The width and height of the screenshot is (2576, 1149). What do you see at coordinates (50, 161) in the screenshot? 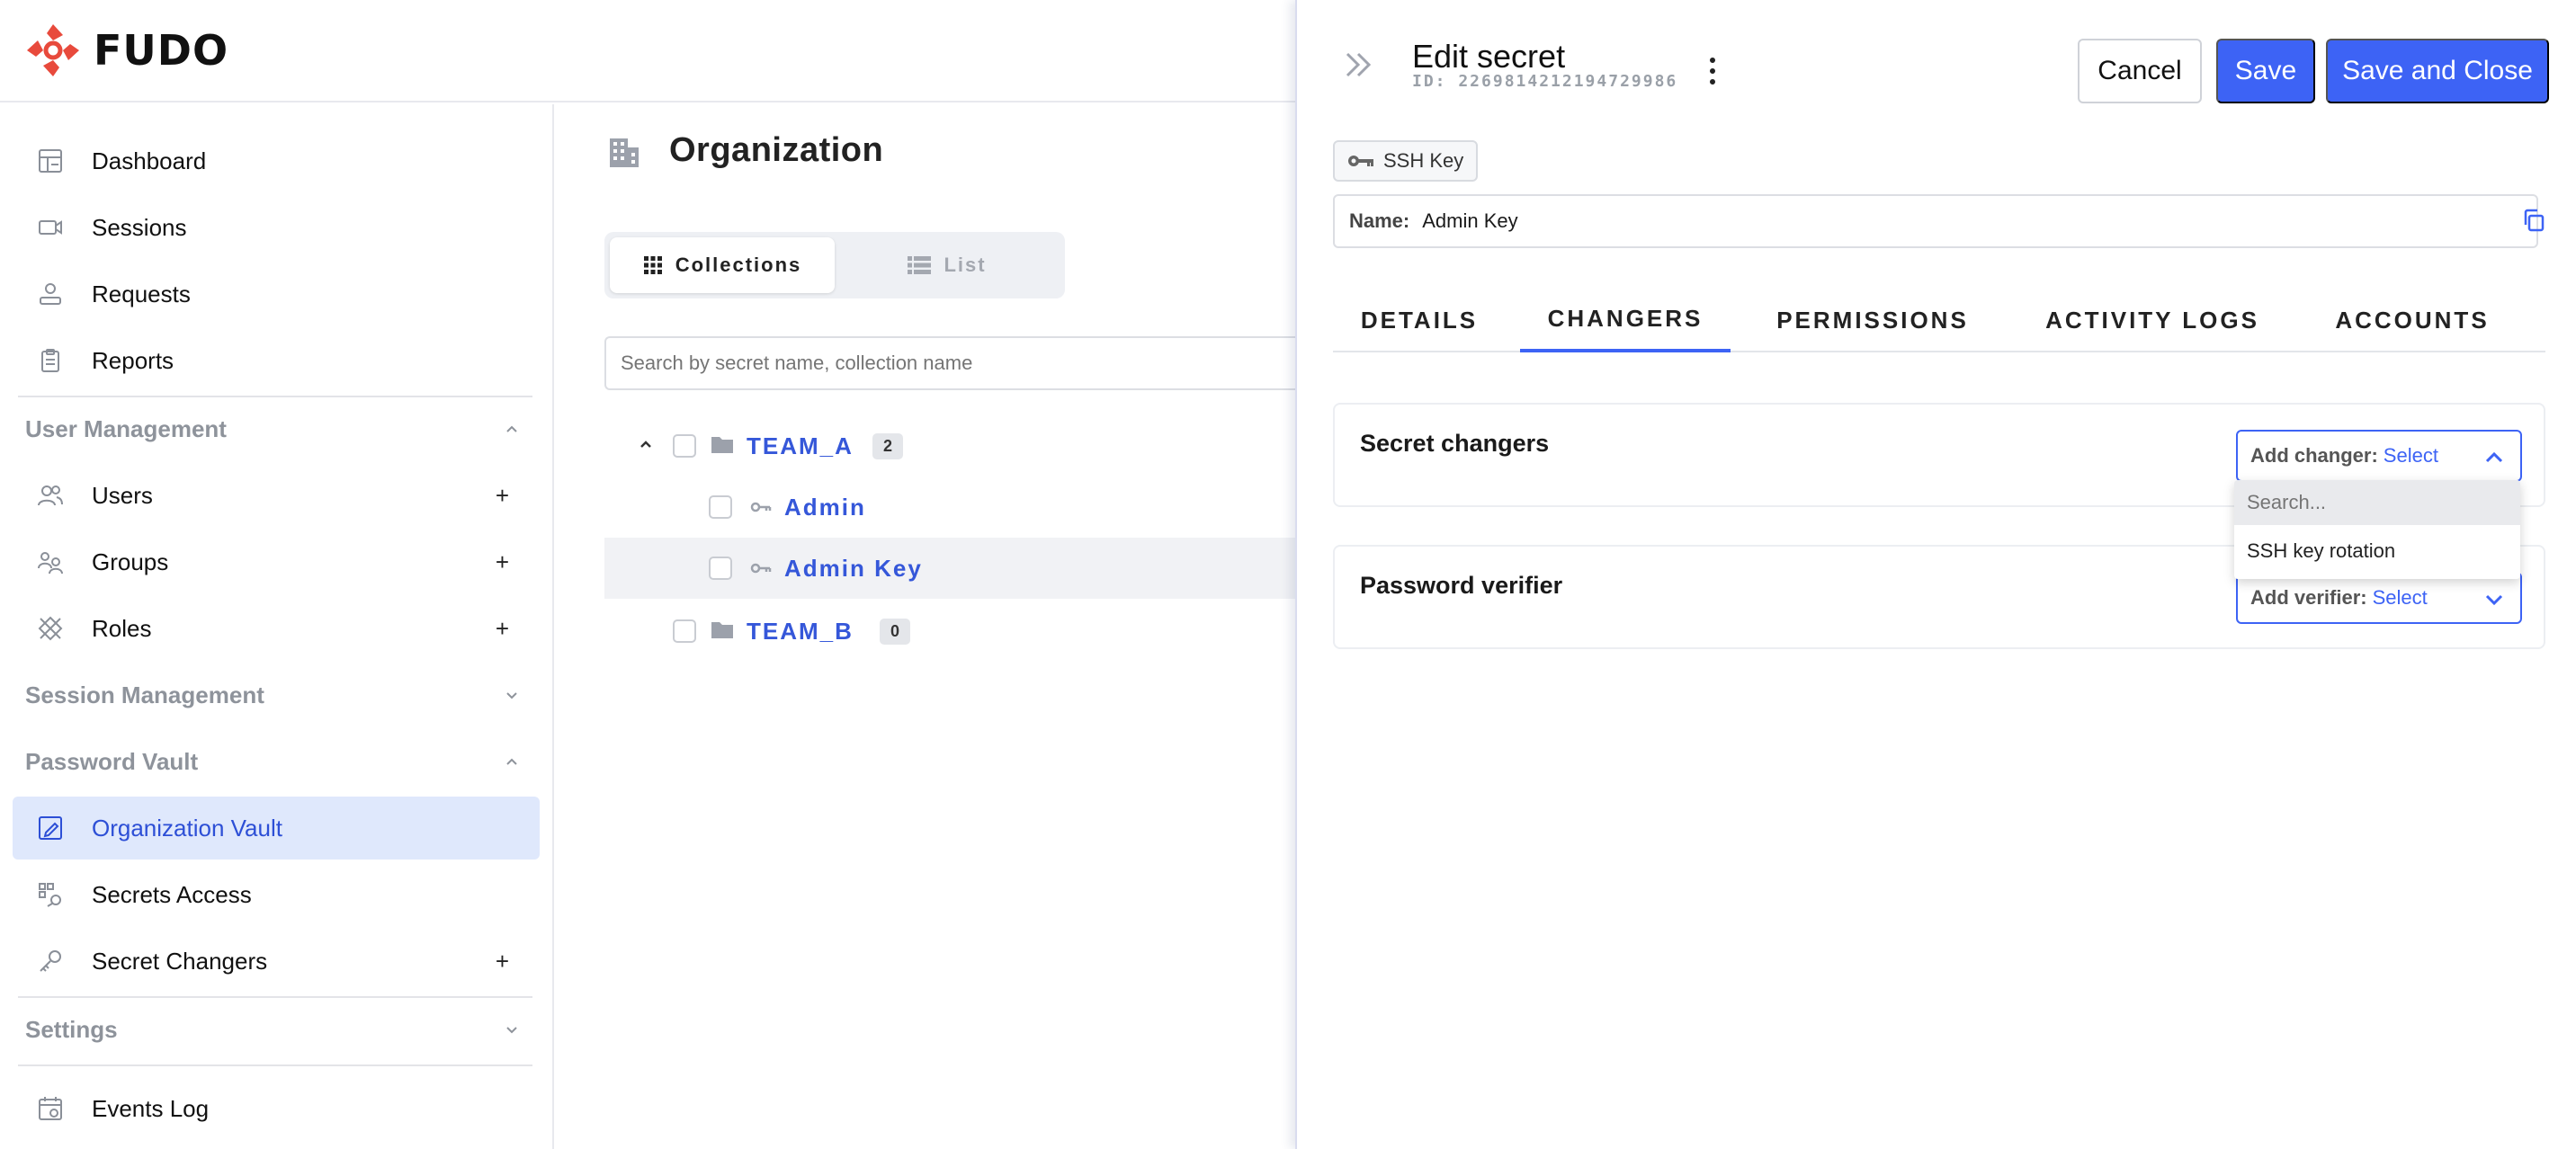
I see `dashboard-icon` at bounding box center [50, 161].